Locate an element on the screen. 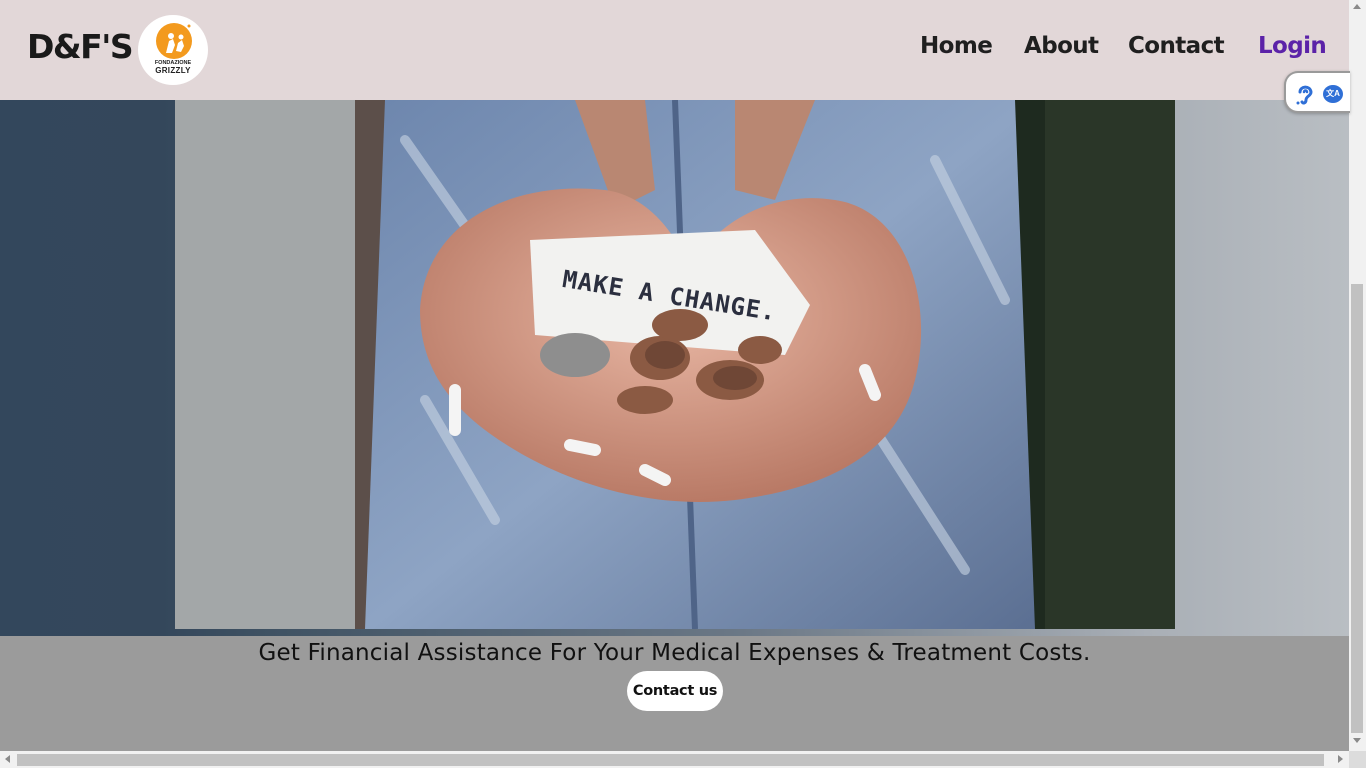 The image size is (1366, 768). nav-about-link: About is located at coordinates (1061, 50).